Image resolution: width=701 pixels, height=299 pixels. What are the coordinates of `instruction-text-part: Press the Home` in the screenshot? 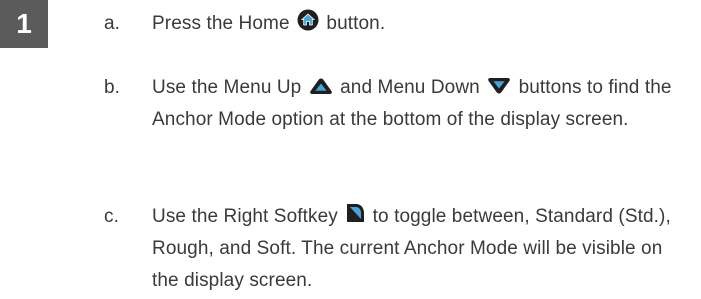 It's located at (221, 23).